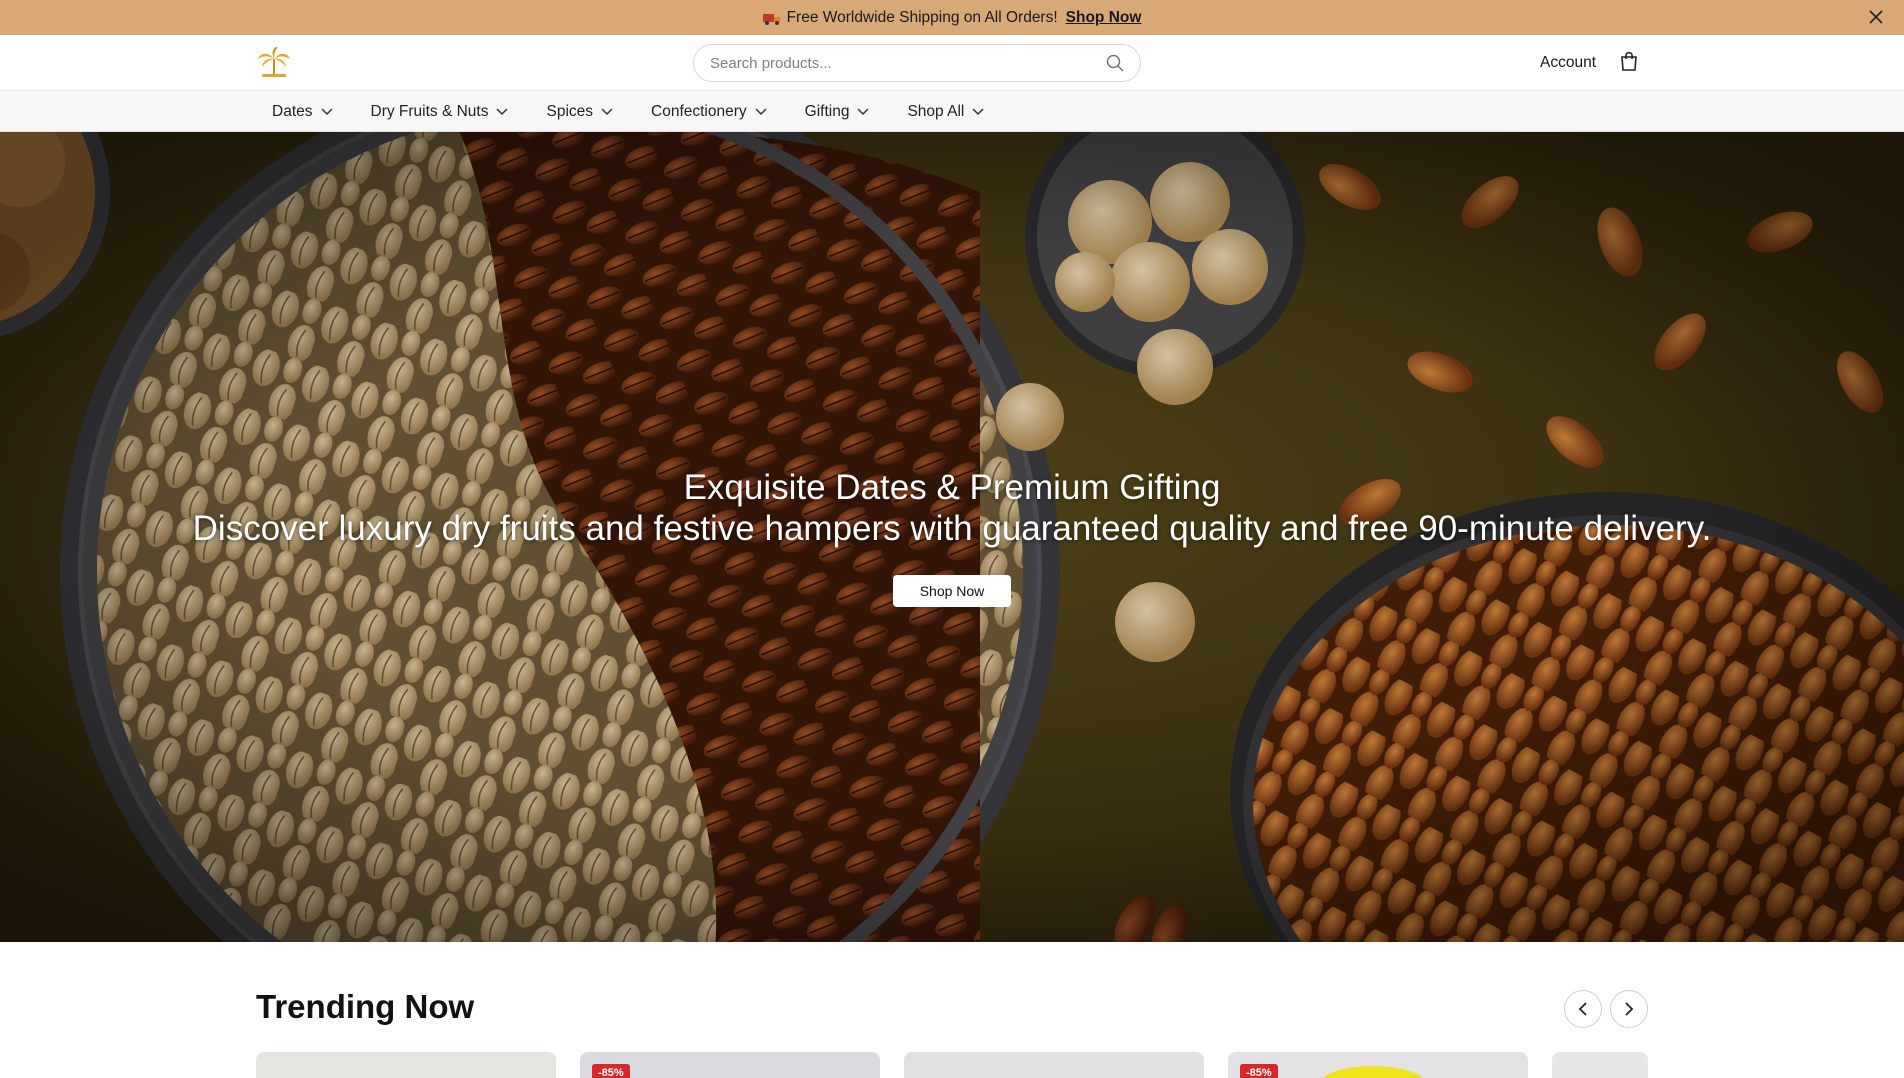 This screenshot has height=1078, width=1904. I want to click on nav-item-gifting: Gifting, so click(837, 112).